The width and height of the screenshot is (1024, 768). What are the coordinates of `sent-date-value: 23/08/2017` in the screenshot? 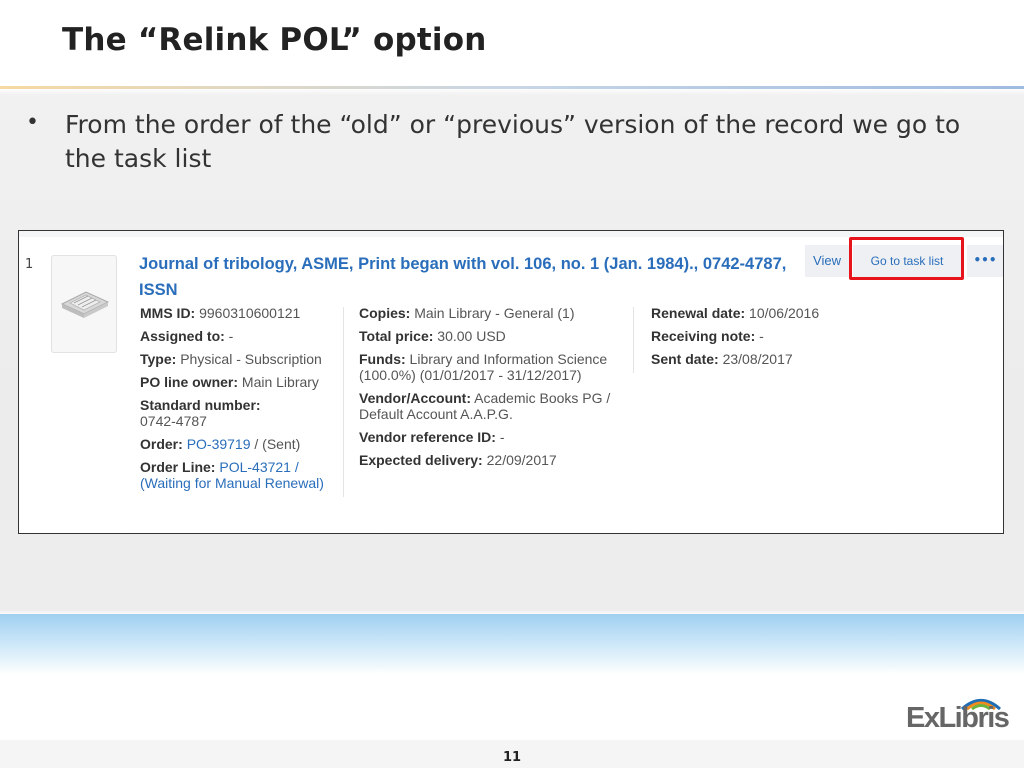 It's located at (755, 359).